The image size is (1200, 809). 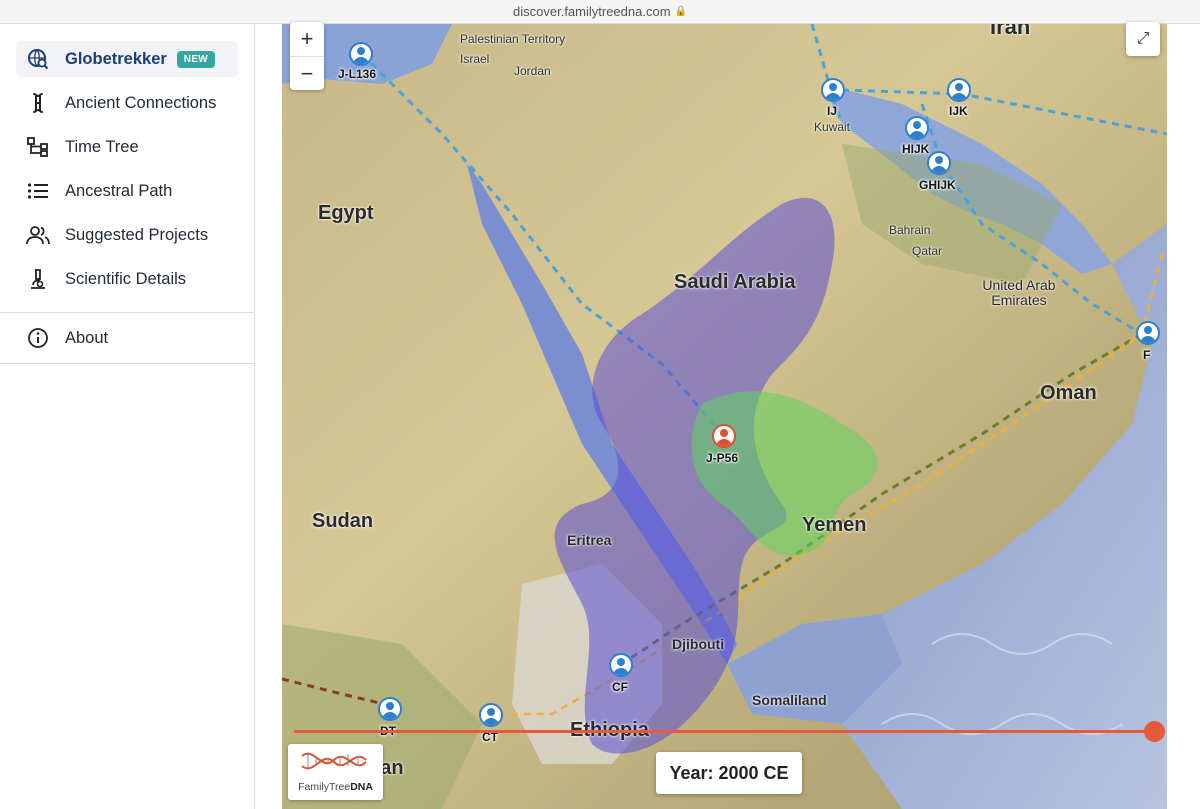 What do you see at coordinates (1183, 416) in the screenshot?
I see `map-right-gutter` at bounding box center [1183, 416].